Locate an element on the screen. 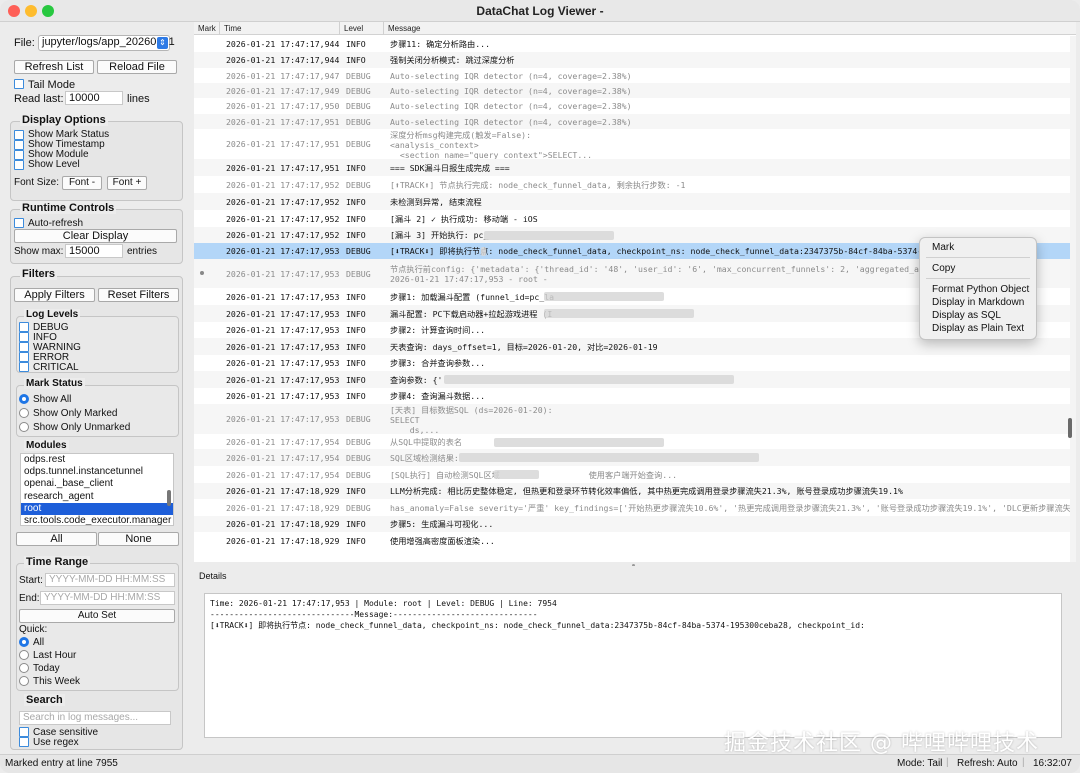 This screenshot has width=1080, height=773. module-item: research_agent is located at coordinates (97, 497).